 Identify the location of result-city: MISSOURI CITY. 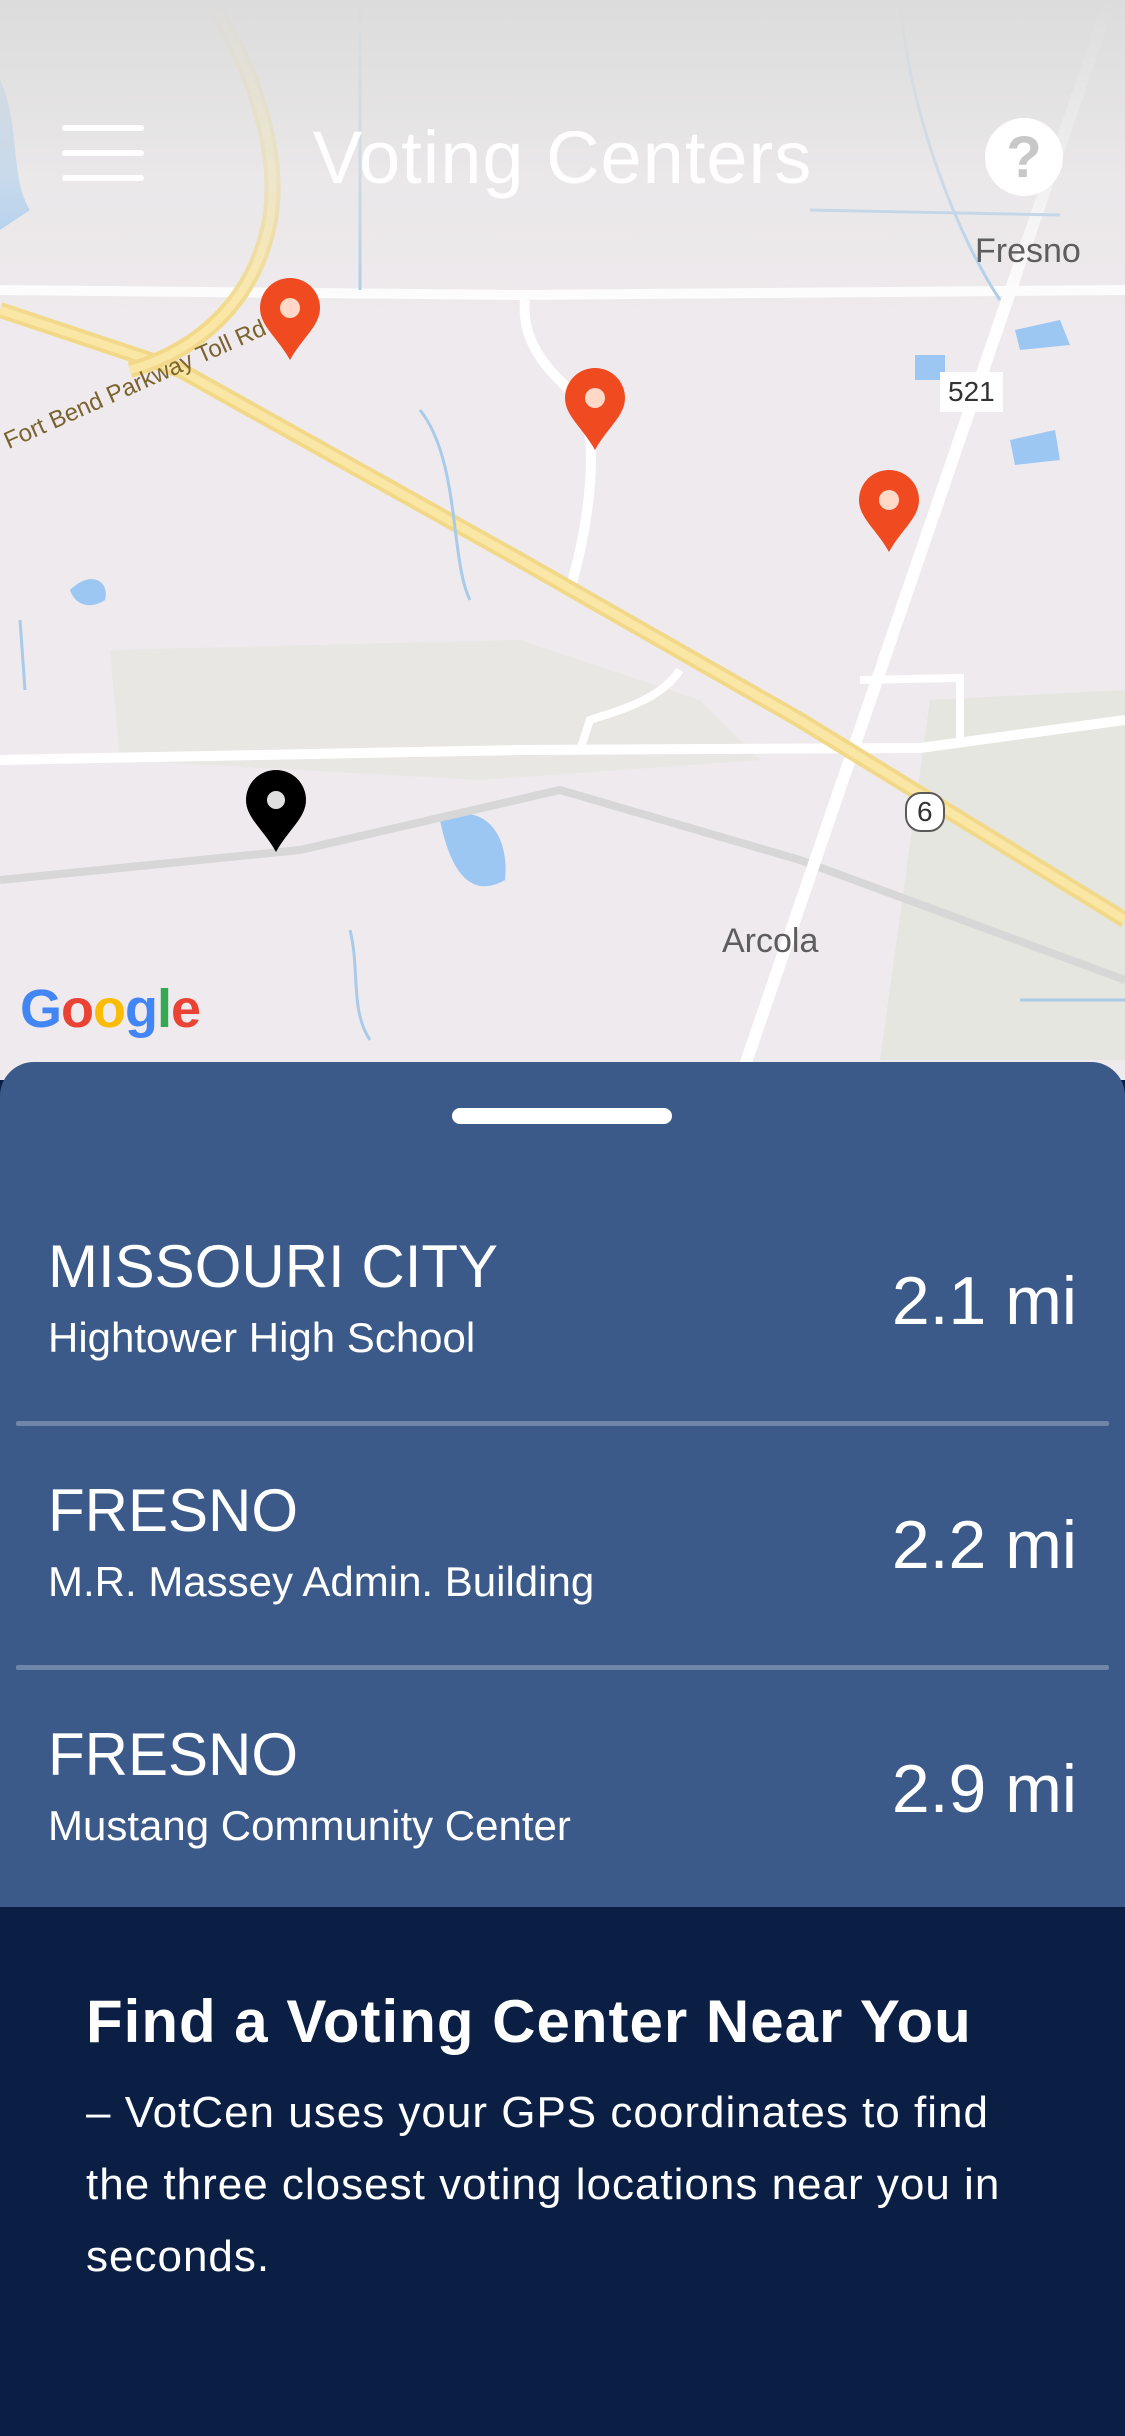
(273, 1266).